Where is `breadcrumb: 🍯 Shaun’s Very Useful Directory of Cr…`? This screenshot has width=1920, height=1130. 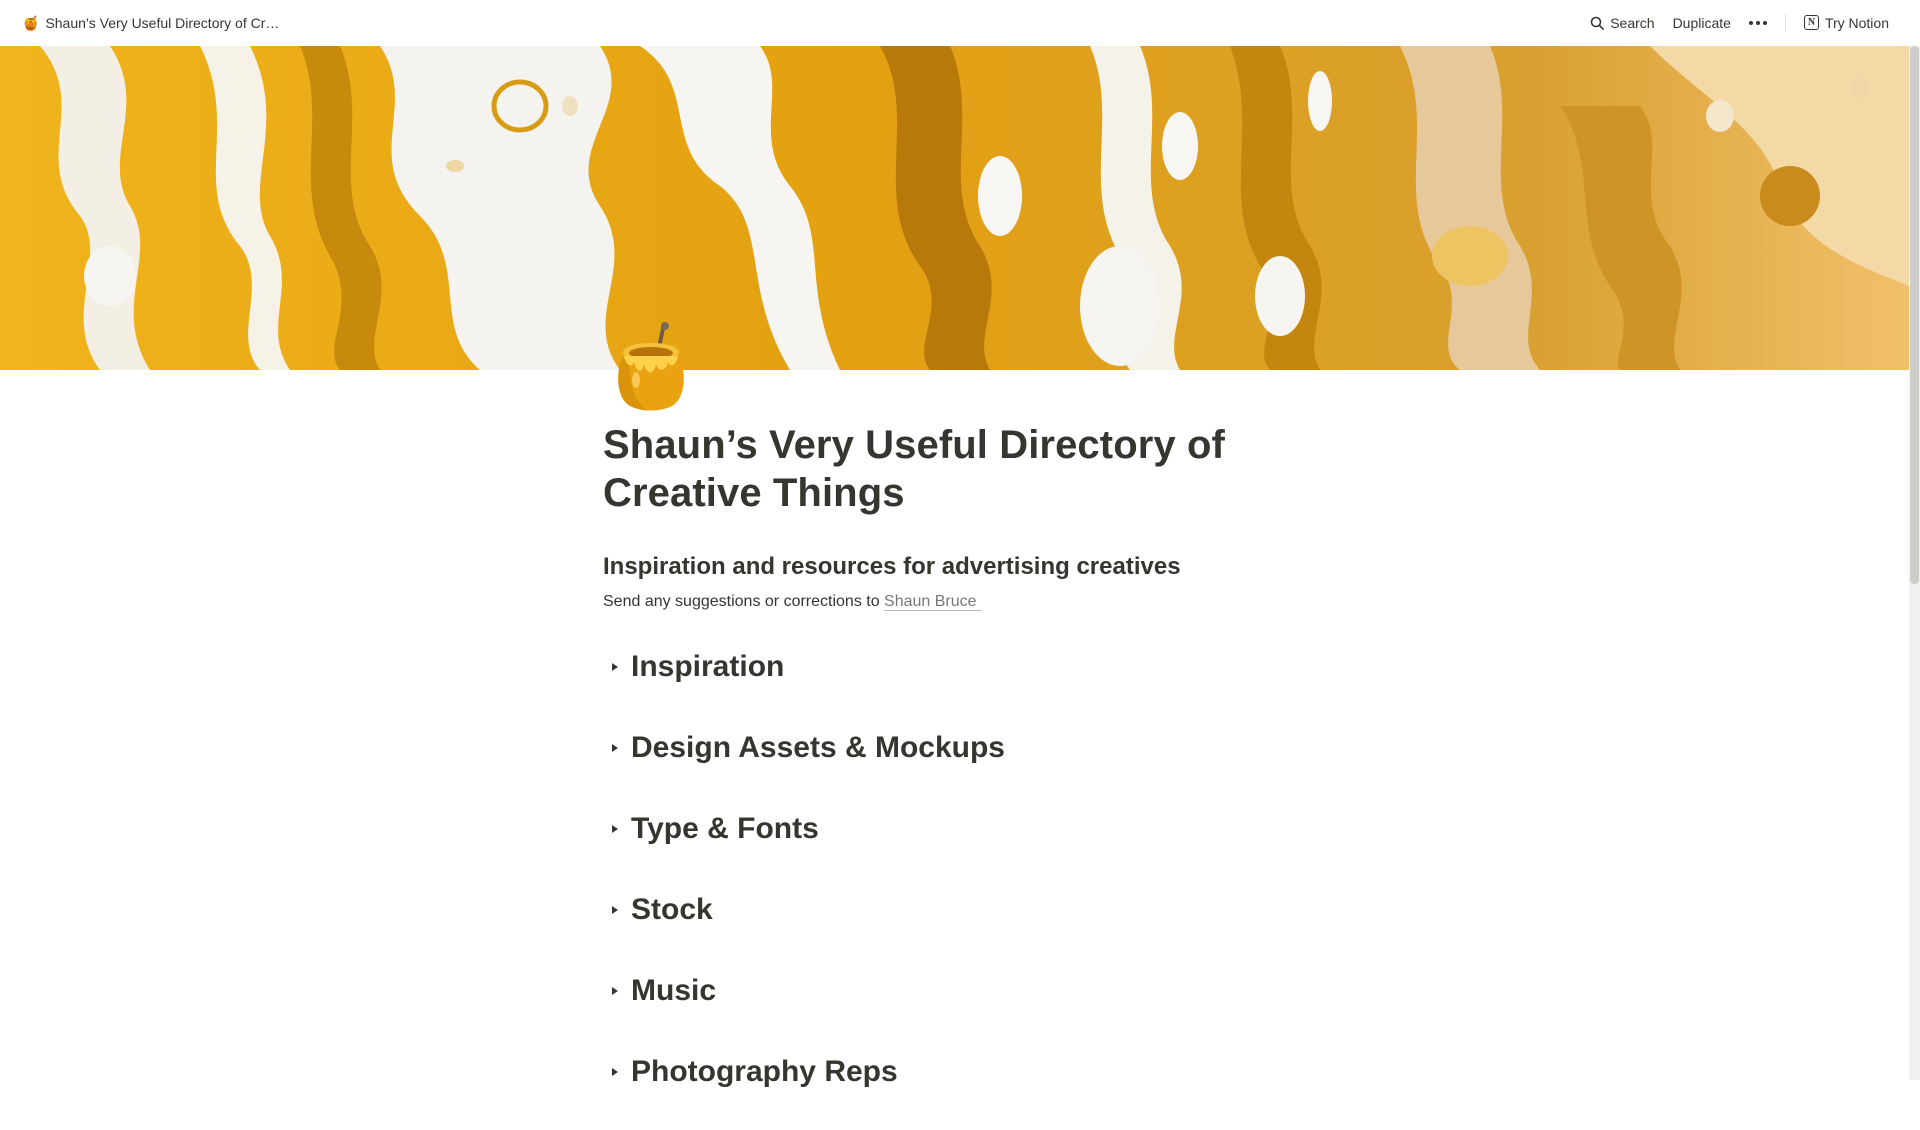 breadcrumb: 🍯 Shaun’s Very Useful Directory of Cr… is located at coordinates (150, 23).